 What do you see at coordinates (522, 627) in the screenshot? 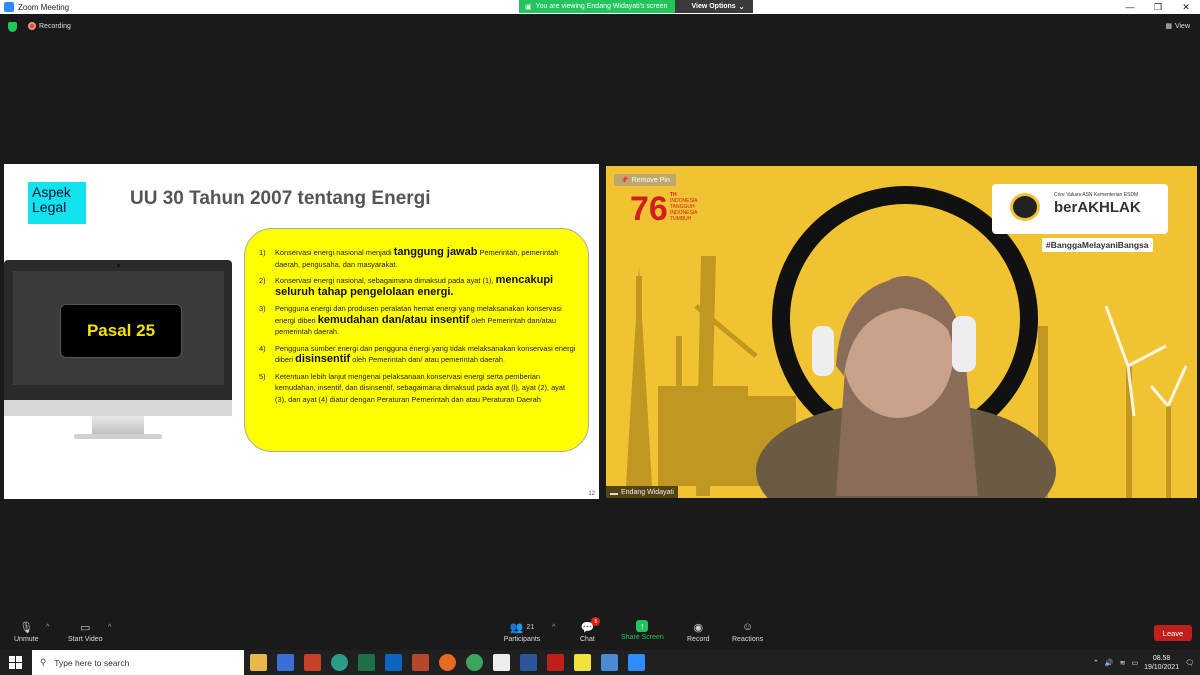
I see `participants-icon: 👥 21` at bounding box center [522, 627].